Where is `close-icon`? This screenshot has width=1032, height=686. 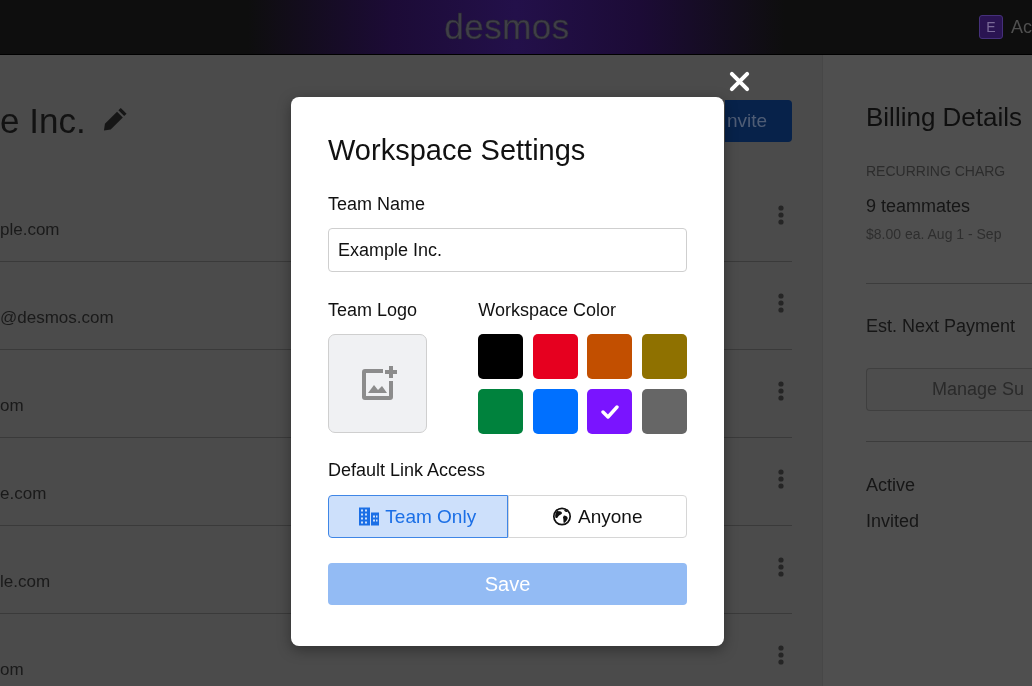 close-icon is located at coordinates (739, 81).